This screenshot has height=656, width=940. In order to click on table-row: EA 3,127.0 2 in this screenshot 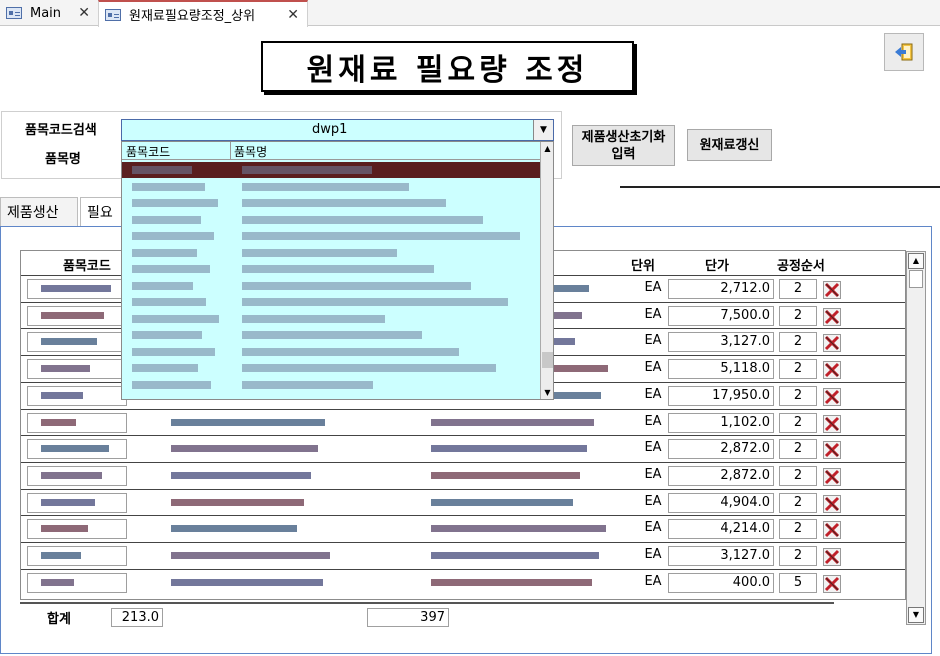, I will do `click(463, 555)`.